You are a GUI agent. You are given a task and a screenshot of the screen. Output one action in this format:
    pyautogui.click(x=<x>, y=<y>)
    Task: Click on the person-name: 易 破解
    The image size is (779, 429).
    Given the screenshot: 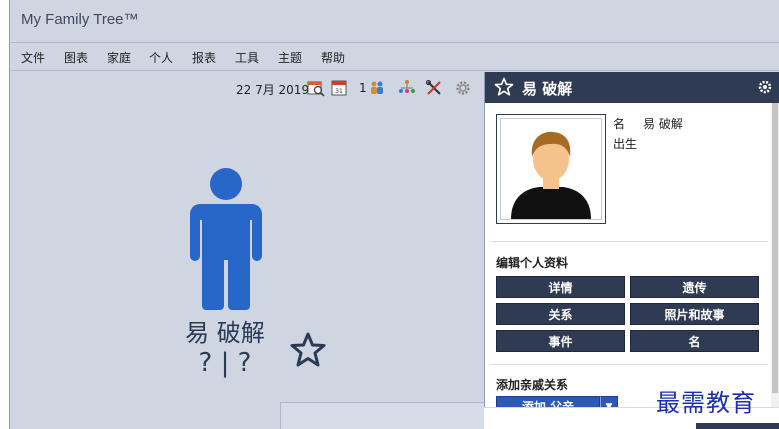 What is the action you would take?
    pyautogui.click(x=225, y=330)
    